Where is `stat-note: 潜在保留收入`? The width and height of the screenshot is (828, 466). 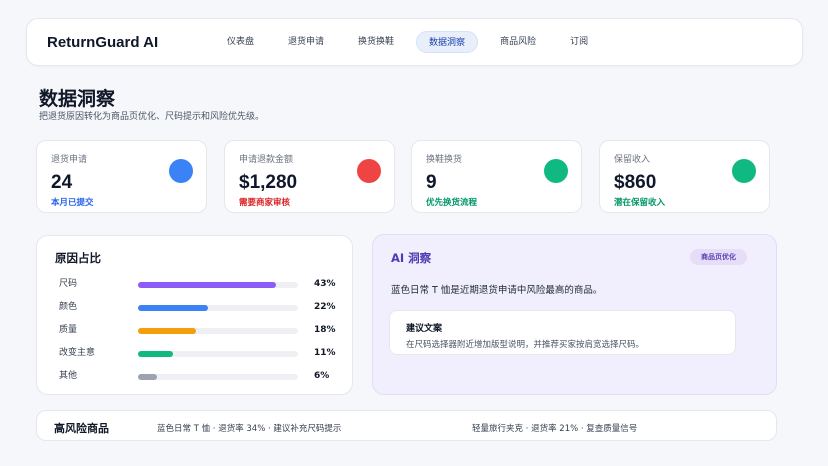
stat-note: 潜在保留收入 is located at coordinates (640, 203).